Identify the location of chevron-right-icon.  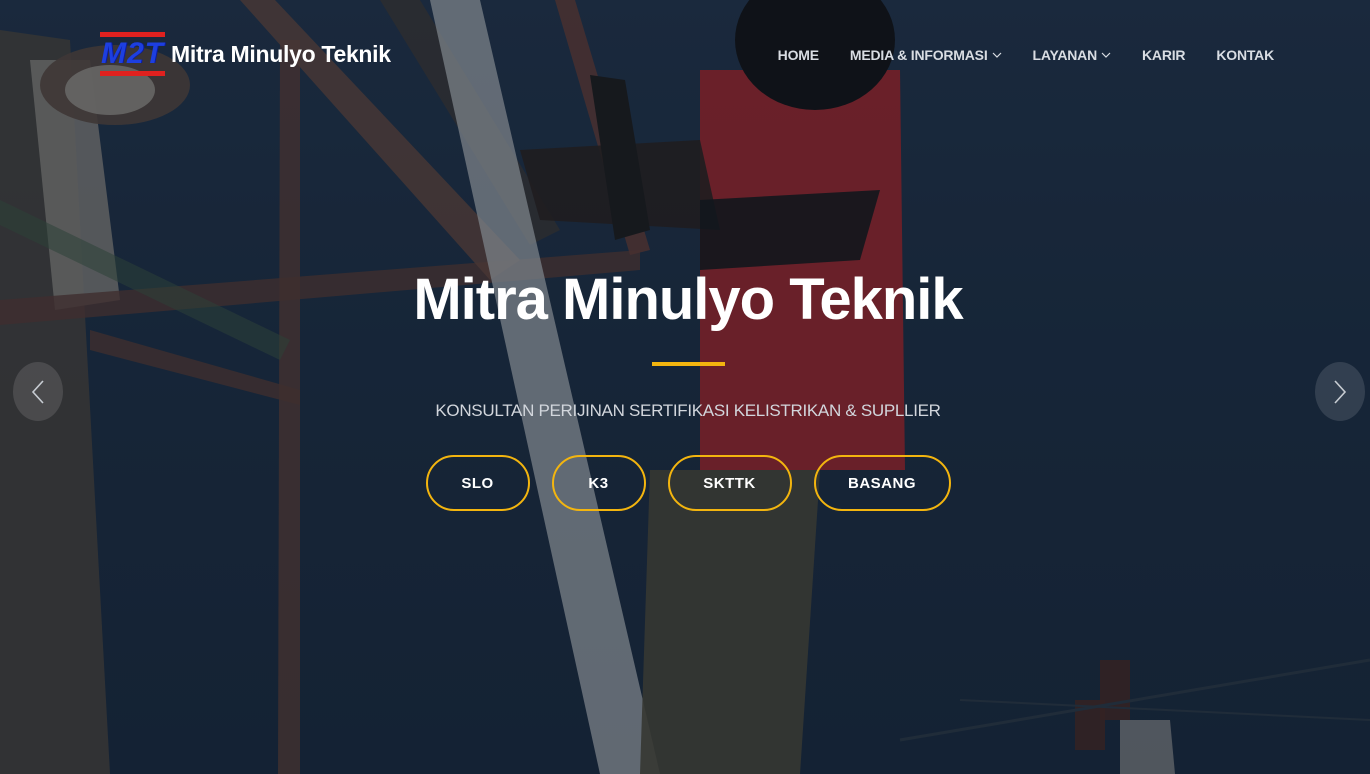
(1340, 391).